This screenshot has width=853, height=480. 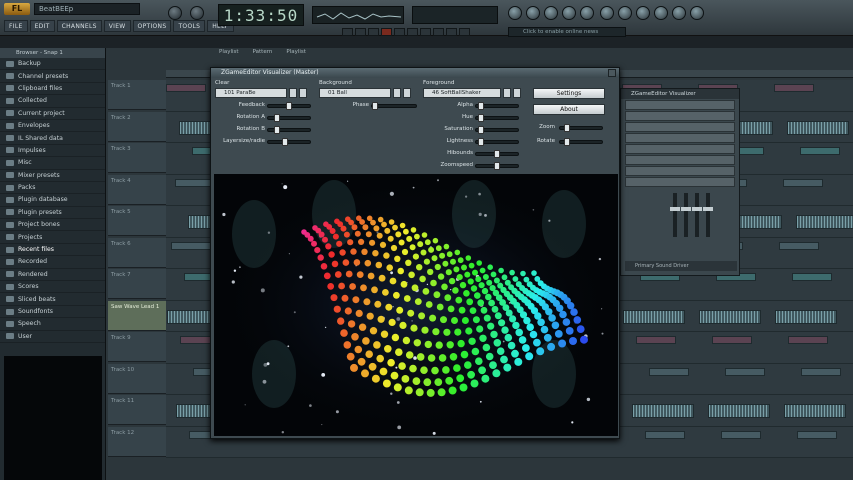 I want to click on menu-file: FILE, so click(x=16, y=26).